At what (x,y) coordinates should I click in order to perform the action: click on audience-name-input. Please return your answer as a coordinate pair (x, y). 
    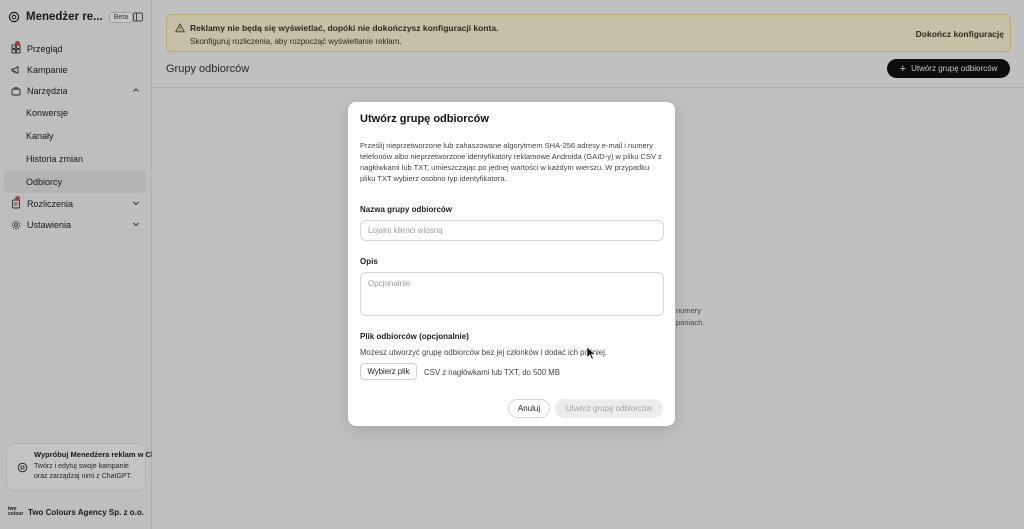
    Looking at the image, I should click on (512, 230).